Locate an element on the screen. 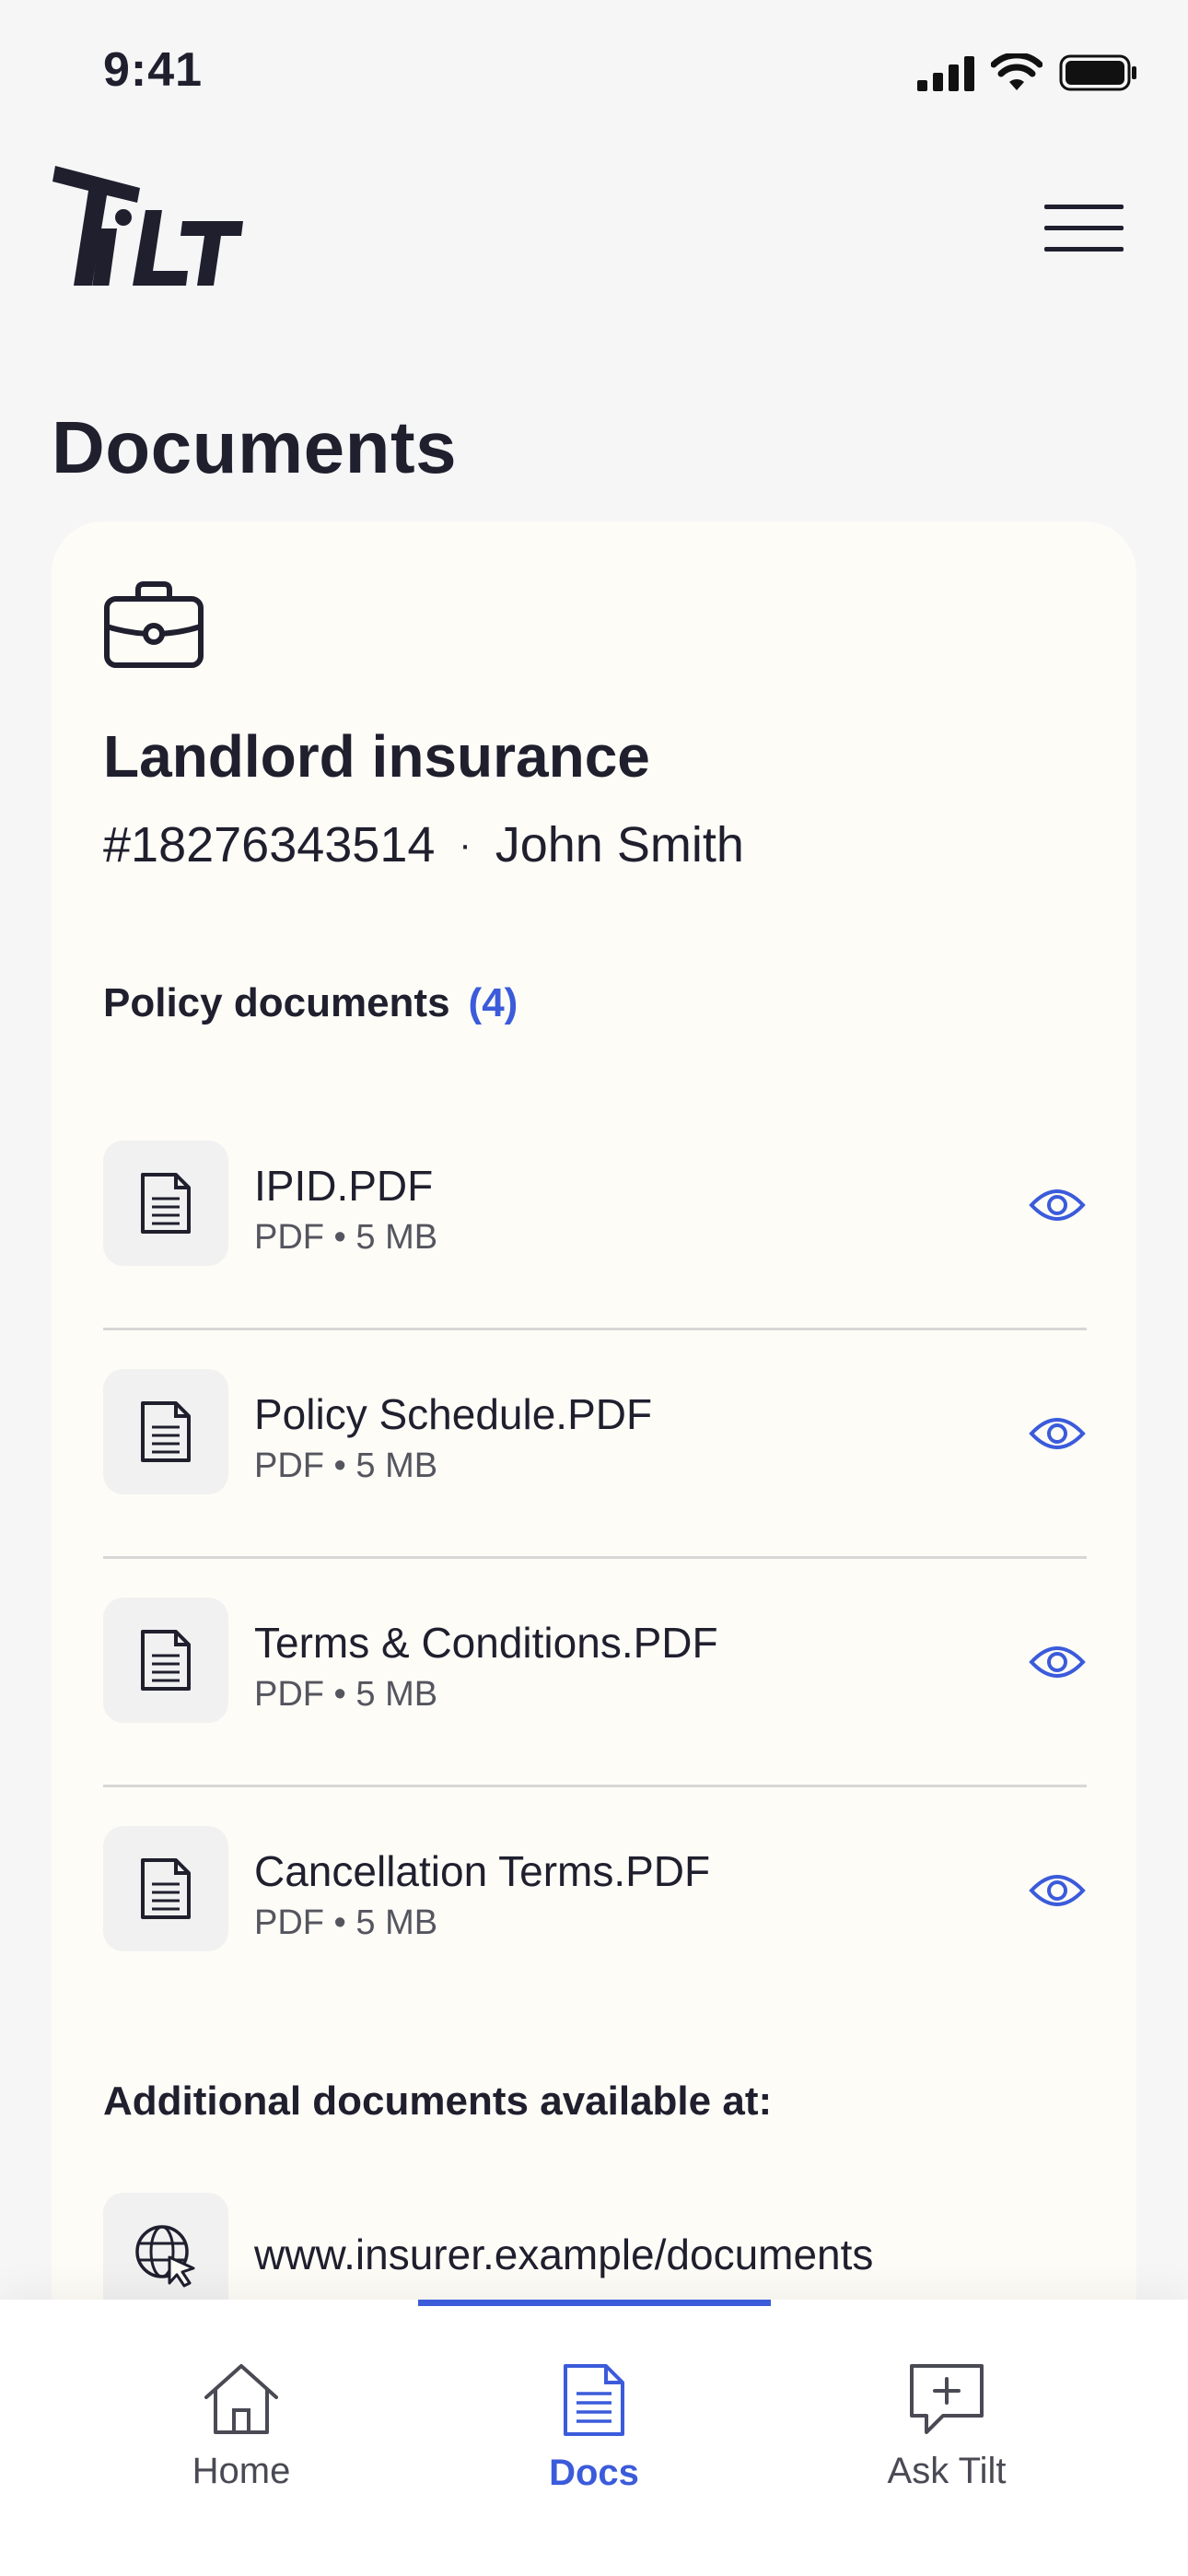 The image size is (1188, 2576). document-name: IPID.PDF is located at coordinates (344, 1186).